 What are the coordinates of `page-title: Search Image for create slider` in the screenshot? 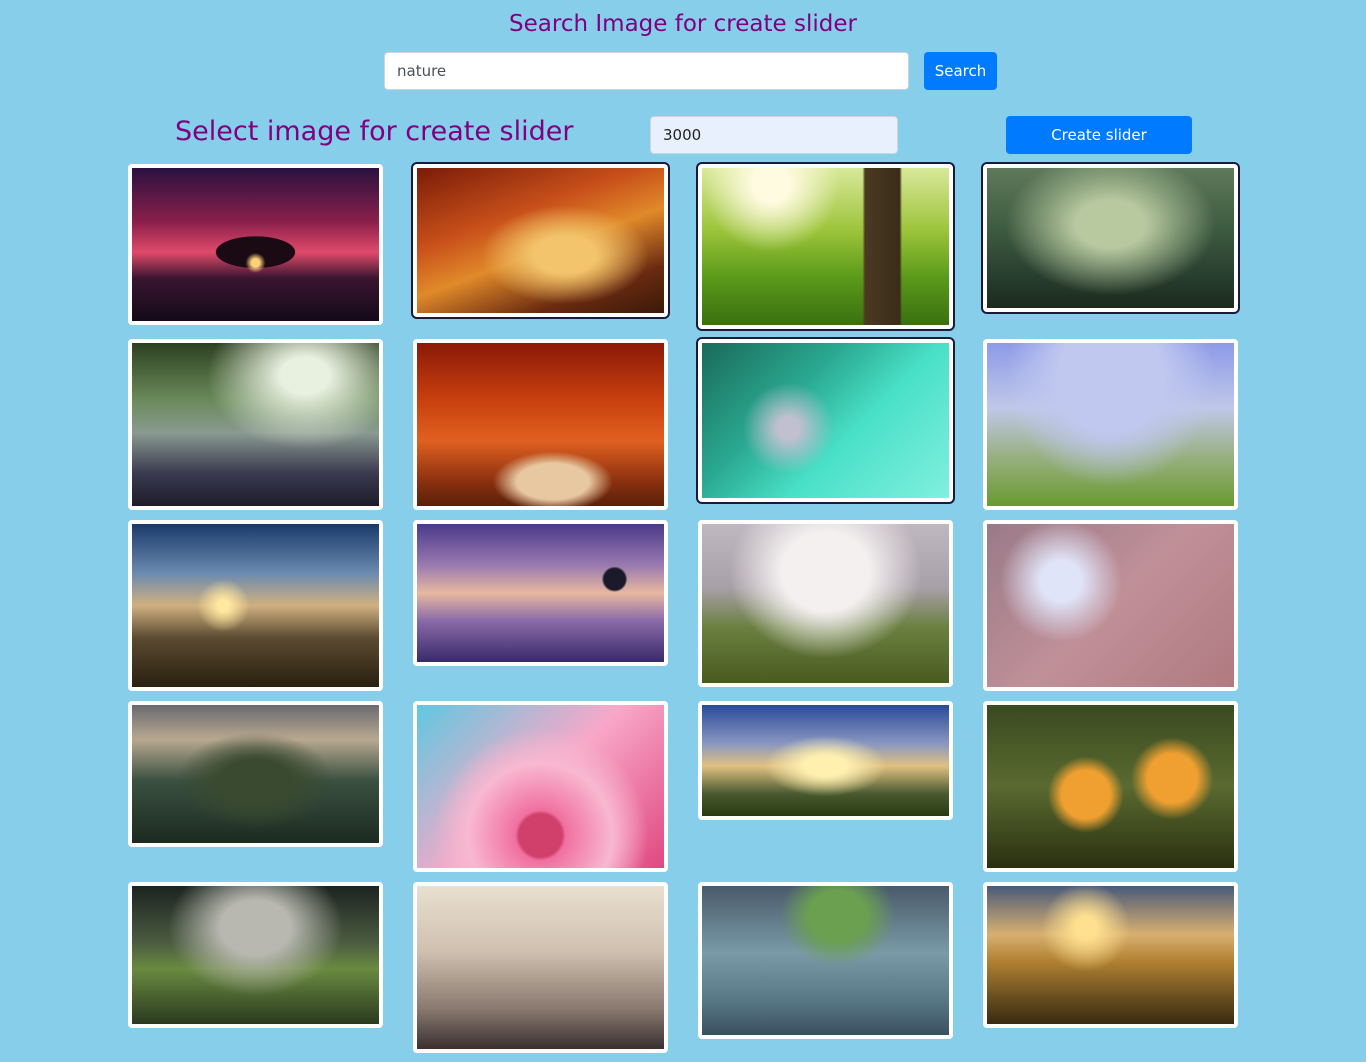 It's located at (683, 24).